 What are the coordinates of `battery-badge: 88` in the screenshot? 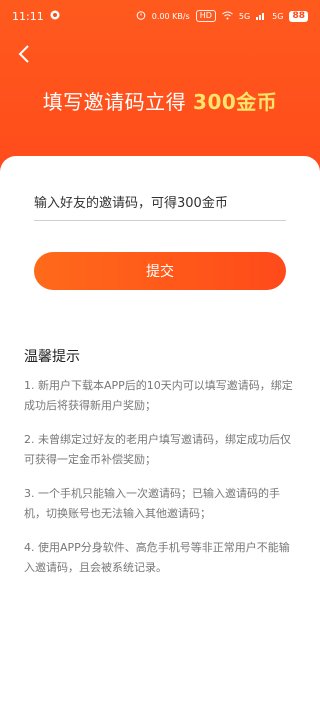 It's located at (298, 16).